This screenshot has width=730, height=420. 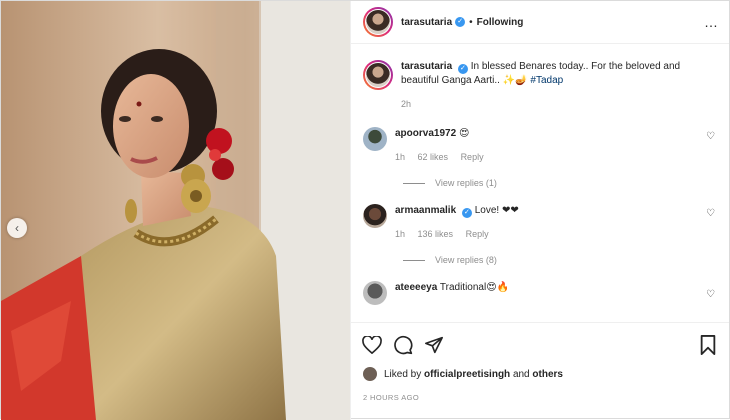 I want to click on likes-summary: Liked by officialpreetisingh and others, so click(x=463, y=374).